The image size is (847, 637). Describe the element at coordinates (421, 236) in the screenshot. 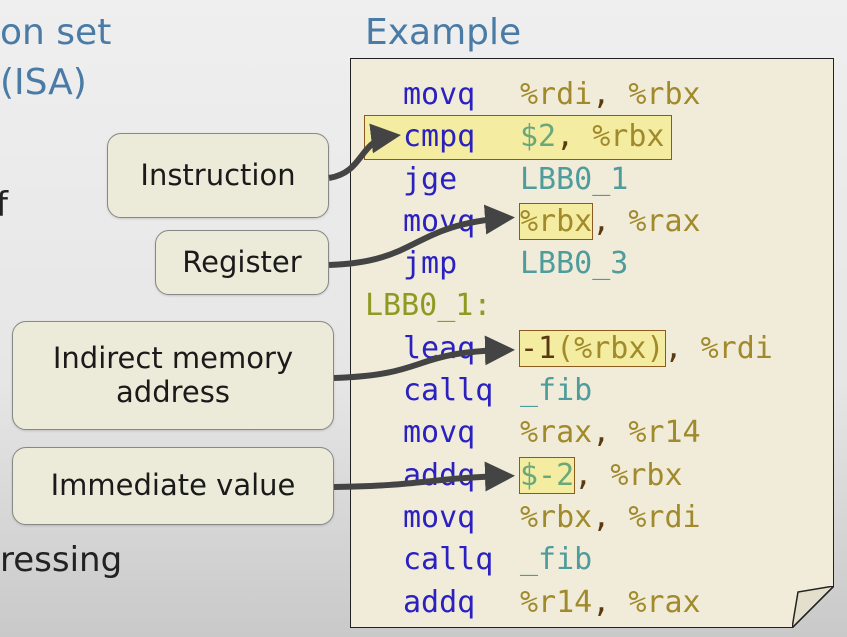

I see `arrow-register` at that location.